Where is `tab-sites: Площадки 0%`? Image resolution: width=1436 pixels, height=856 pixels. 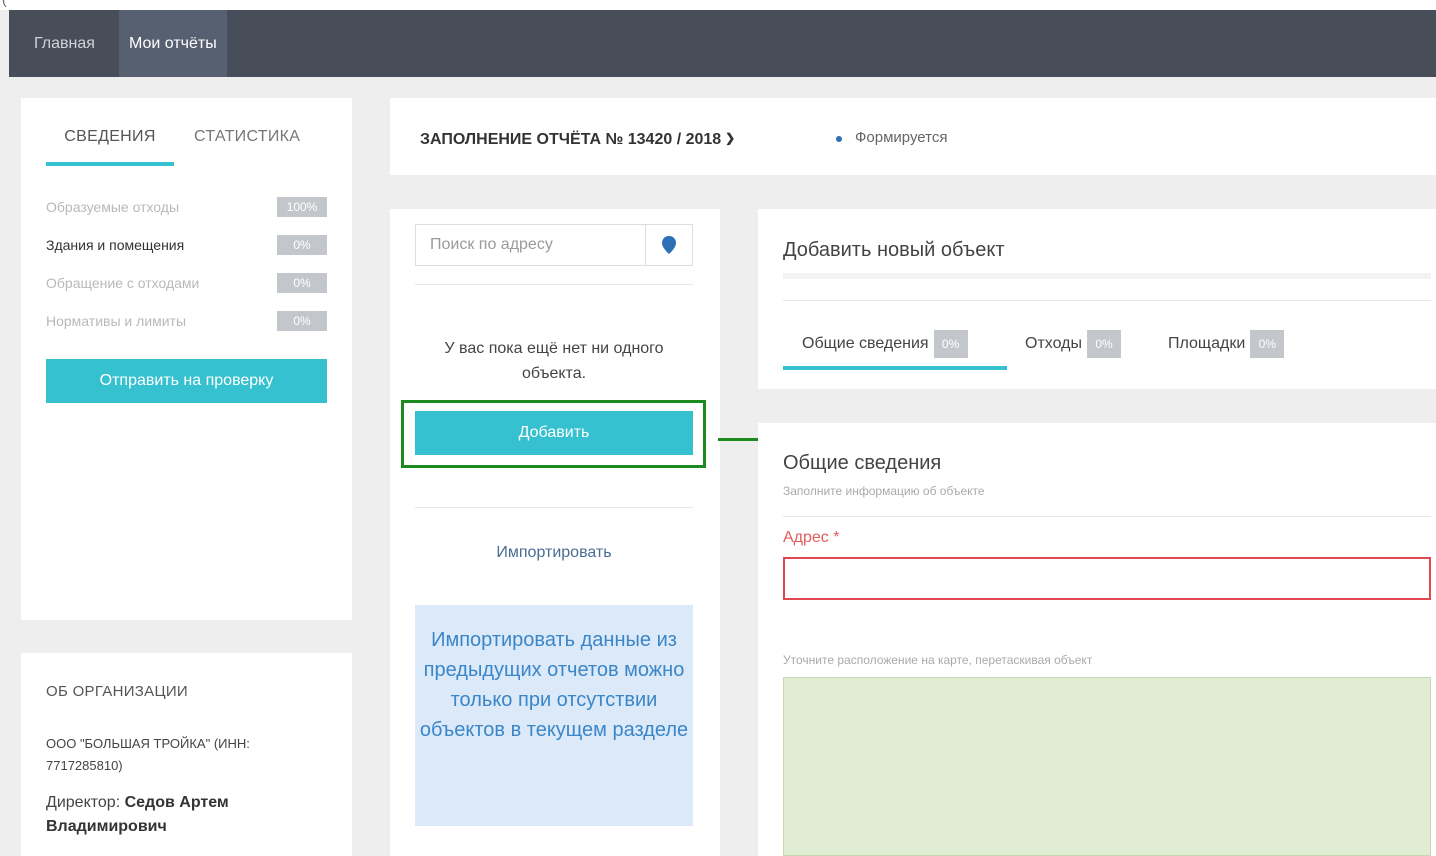 tab-sites: Площадки 0% is located at coordinates (1226, 344).